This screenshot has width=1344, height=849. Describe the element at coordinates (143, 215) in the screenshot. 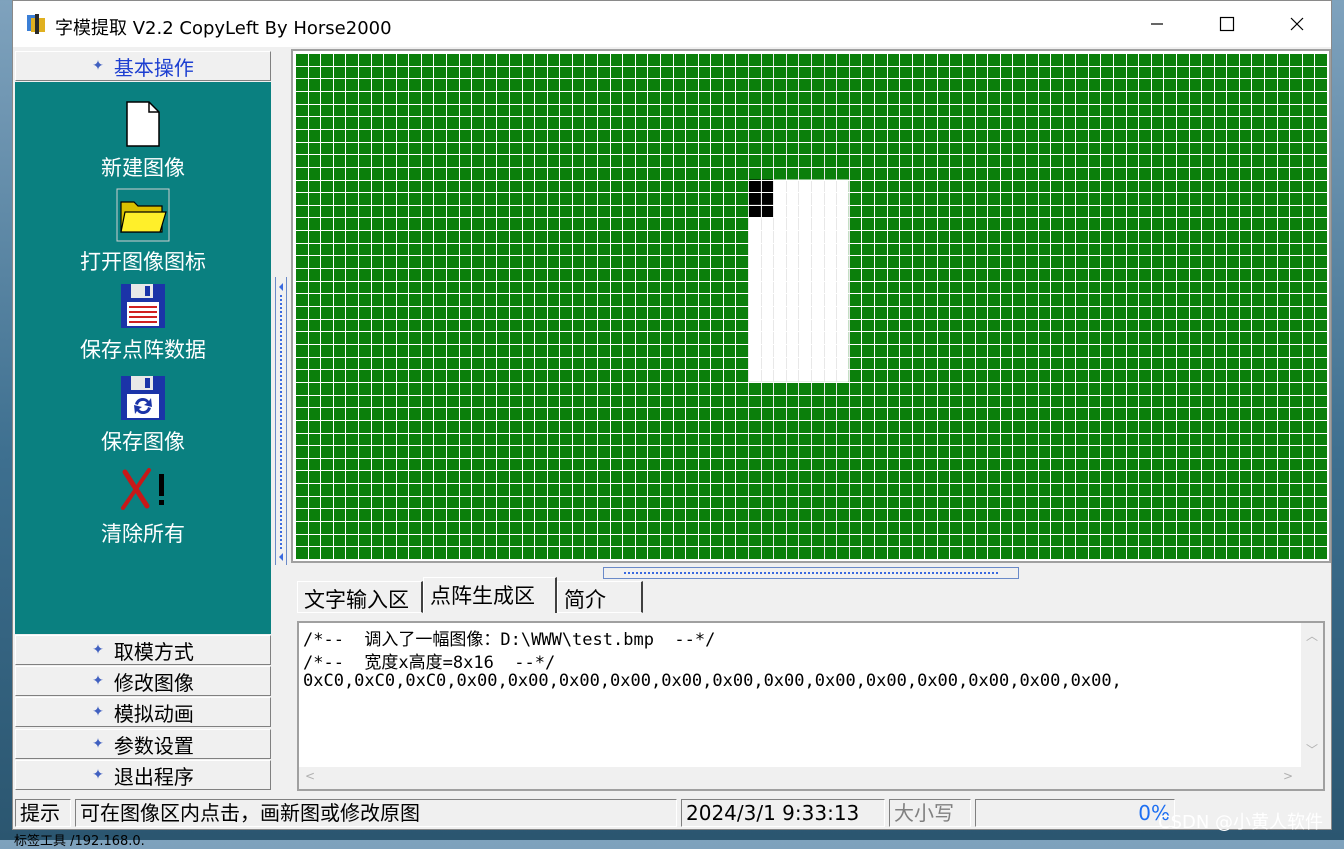

I see `open-folder-icon` at that location.